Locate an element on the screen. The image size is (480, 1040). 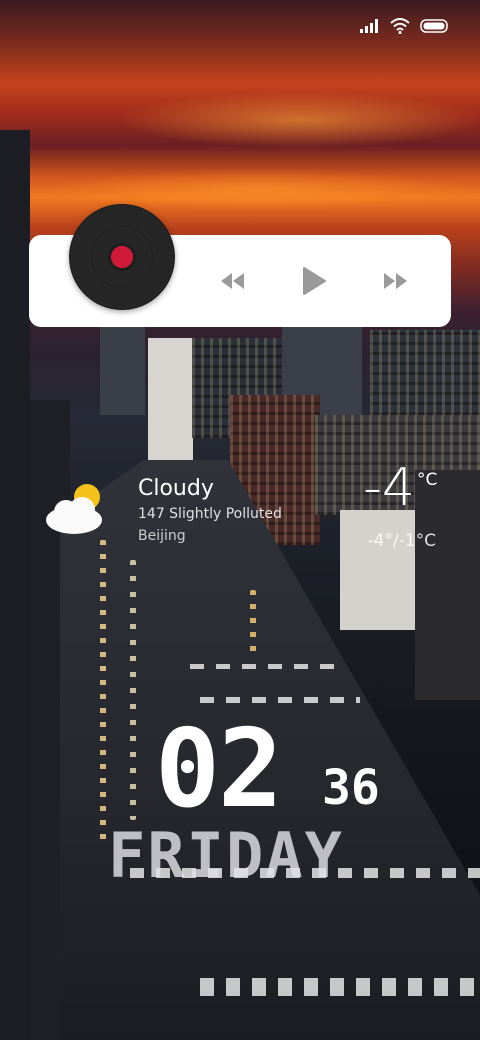
temperature-range: -4°/-1°C is located at coordinates (402, 541).